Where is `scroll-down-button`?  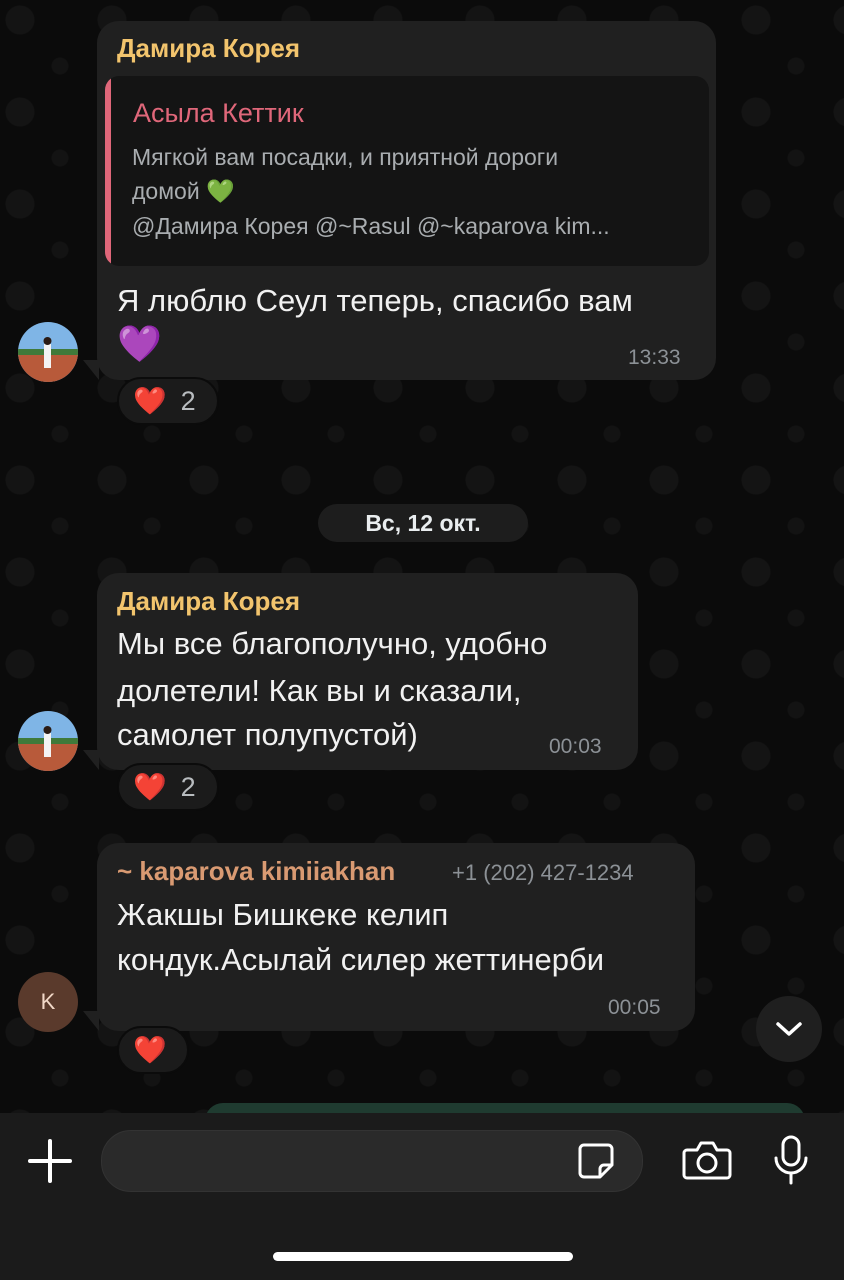
scroll-down-button is located at coordinates (789, 1029).